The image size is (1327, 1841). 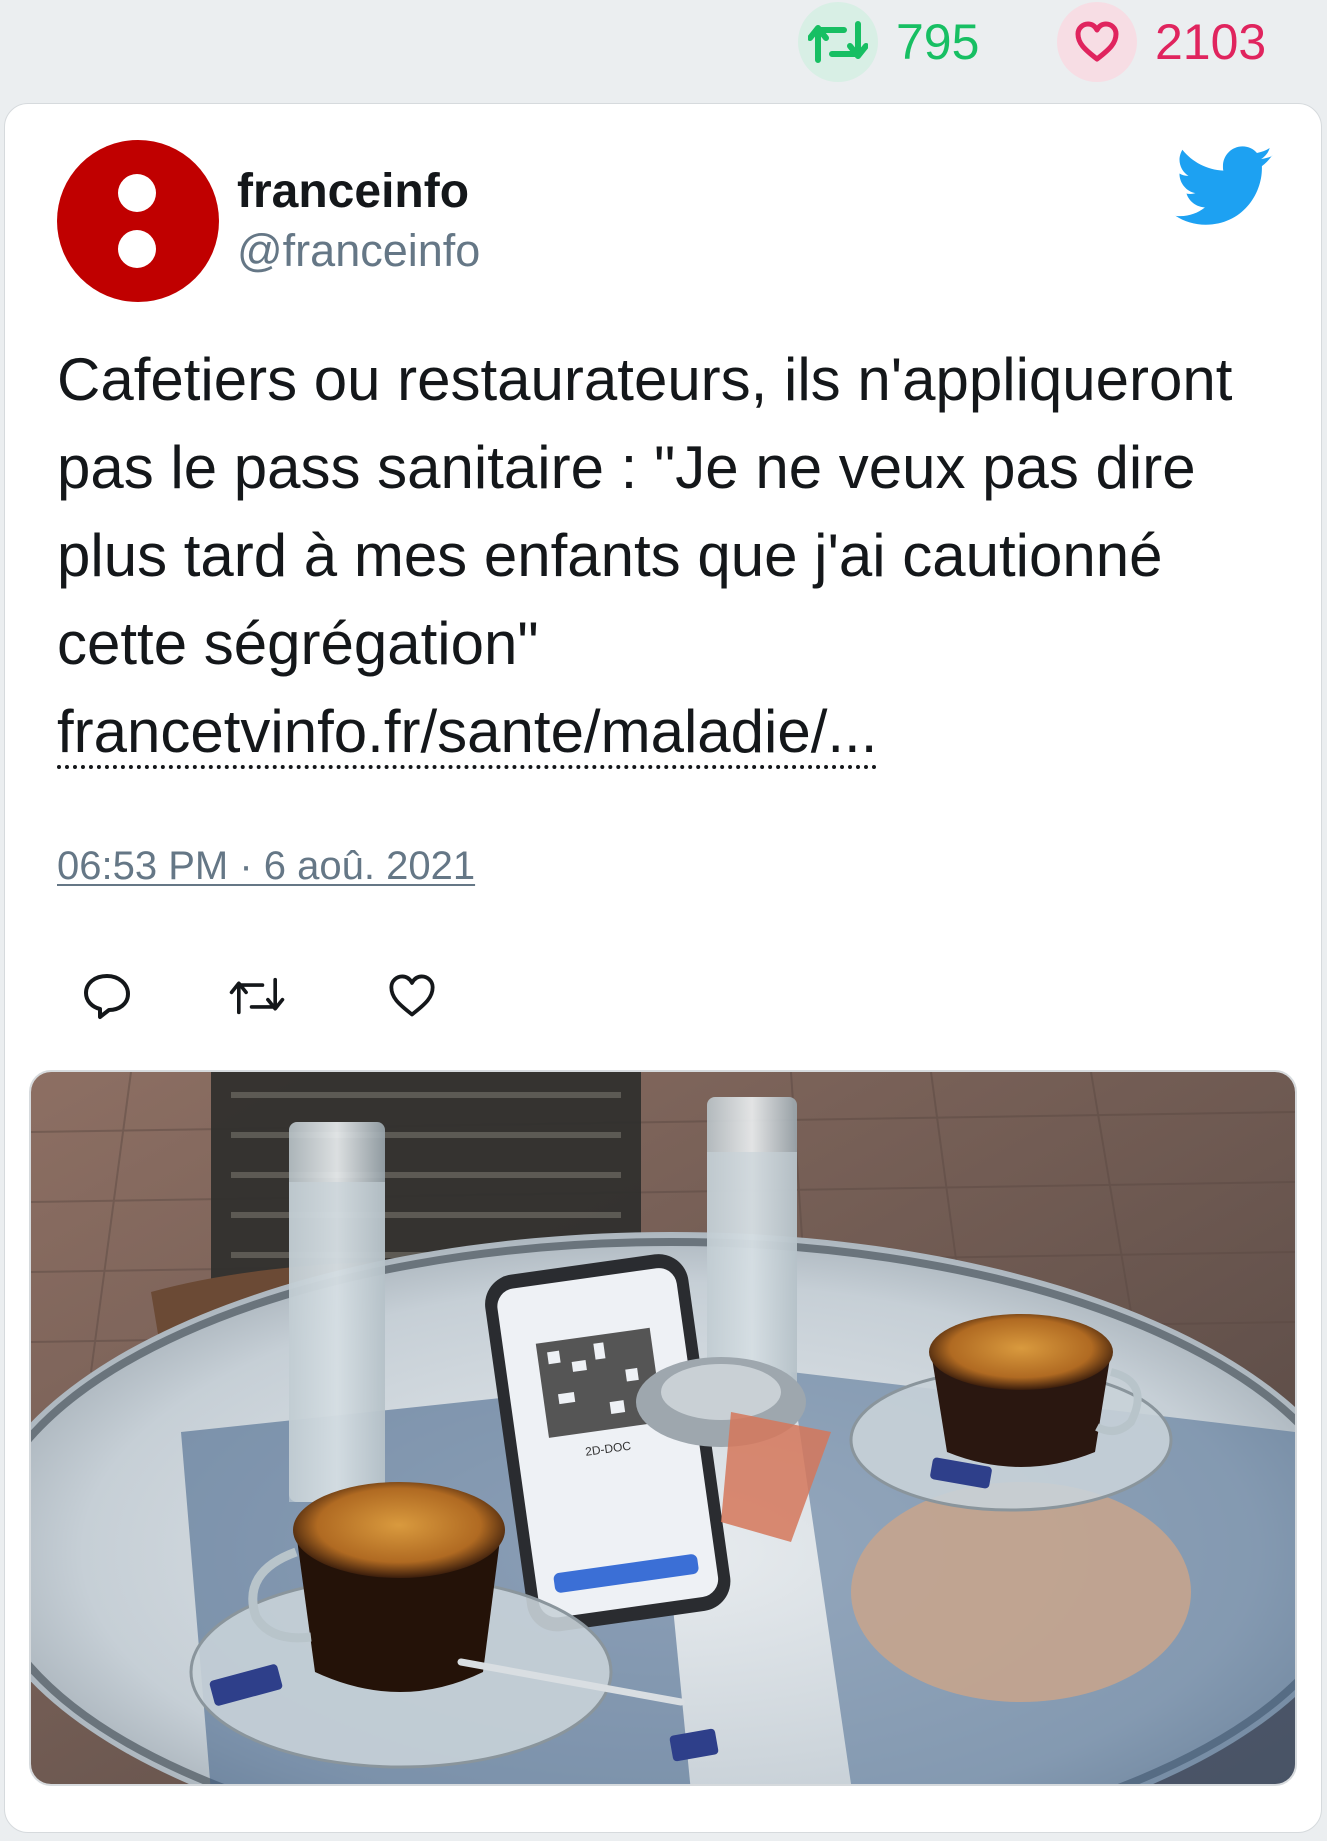 What do you see at coordinates (358, 251) in the screenshot?
I see `user-handle: @franceinfo` at bounding box center [358, 251].